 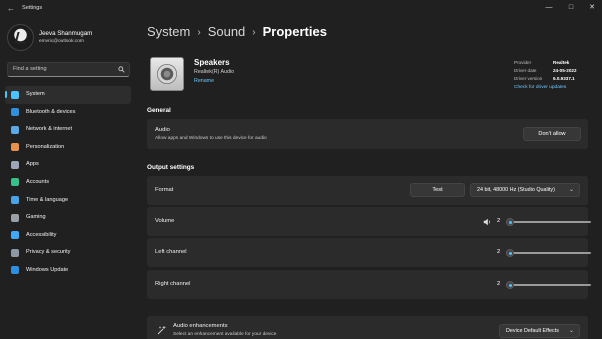 I want to click on audio-enhancements-title: Audio enhancements, so click(x=200, y=326).